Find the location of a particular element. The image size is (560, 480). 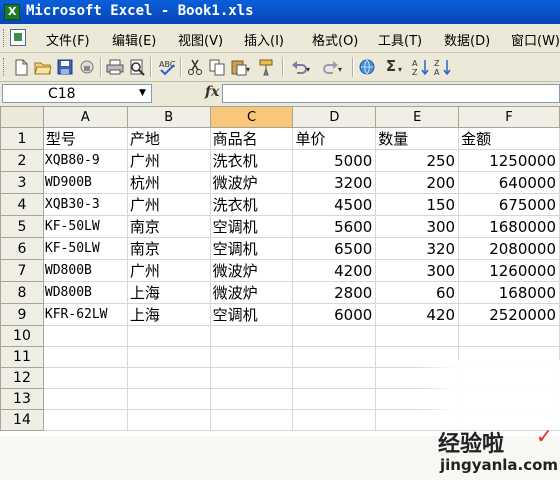

data-cell: WD900B is located at coordinates (85, 182).